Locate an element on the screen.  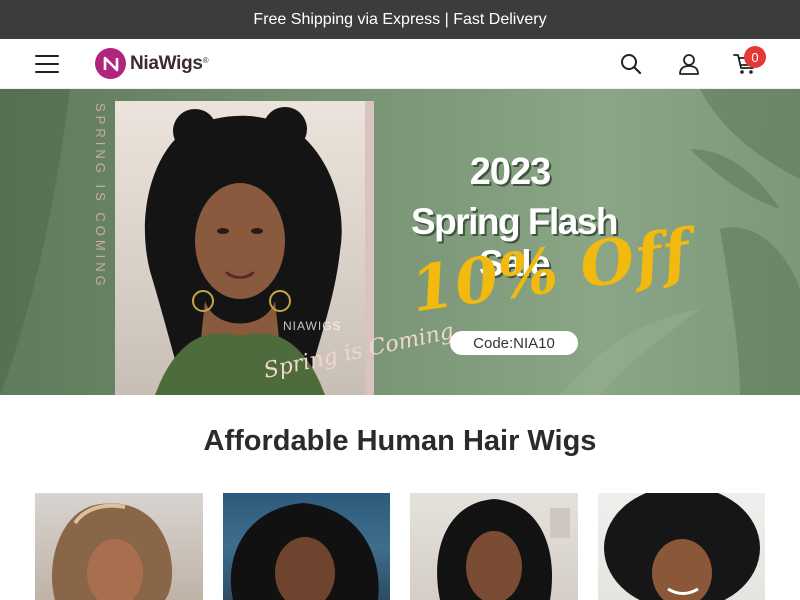
section-title: Affordable Human Hair Wigs is located at coordinates (400, 441).